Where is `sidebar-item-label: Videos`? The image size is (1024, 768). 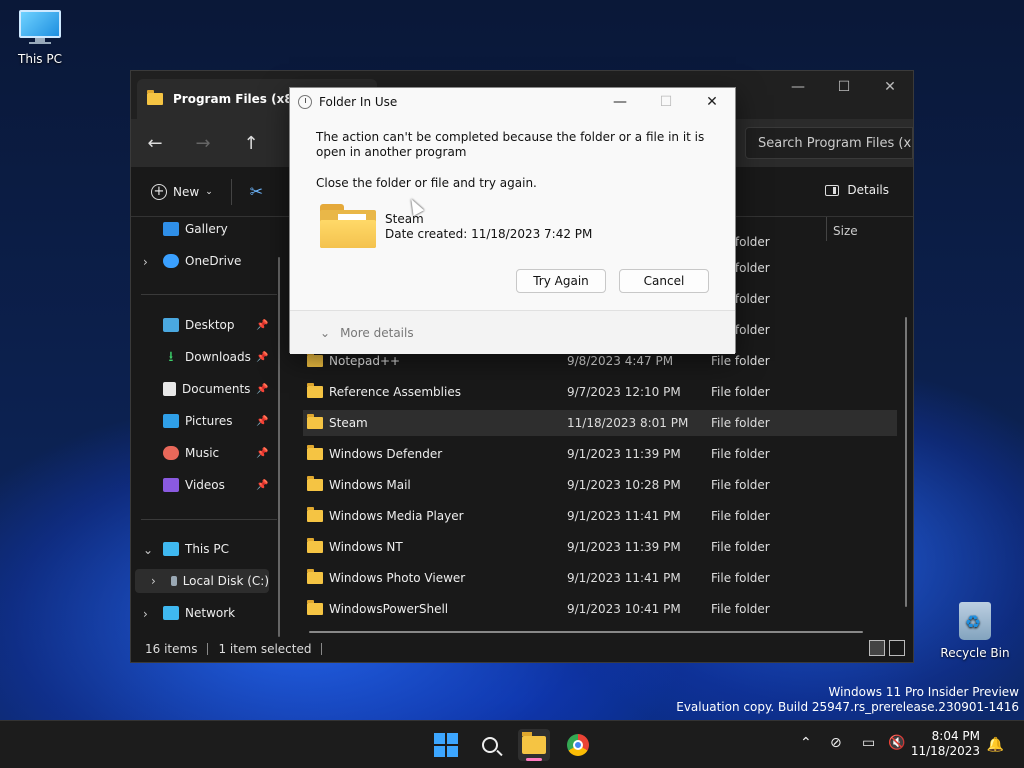 sidebar-item-label: Videos is located at coordinates (205, 485).